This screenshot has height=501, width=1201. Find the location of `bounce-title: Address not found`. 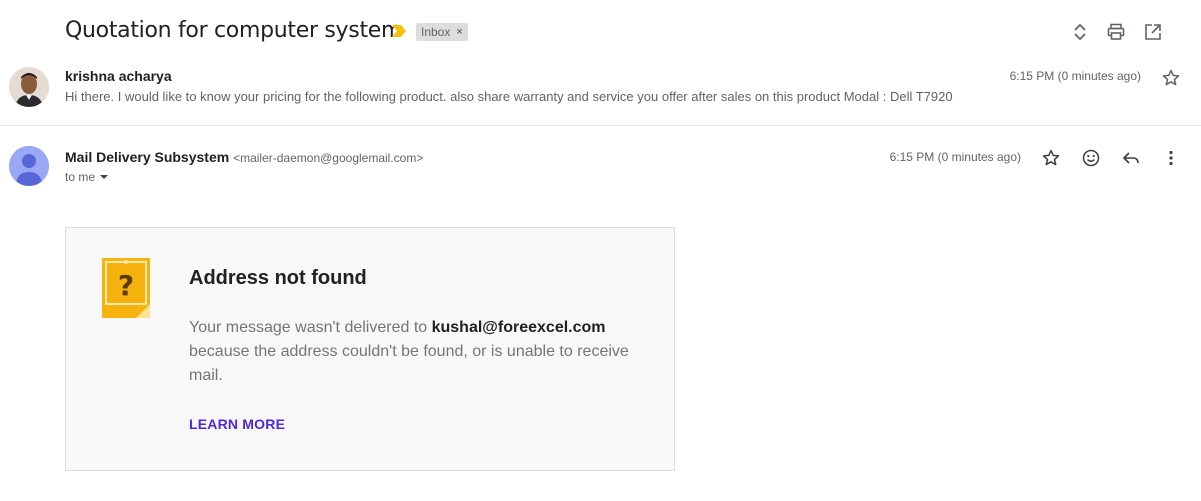

bounce-title: Address not found is located at coordinates (278, 278).